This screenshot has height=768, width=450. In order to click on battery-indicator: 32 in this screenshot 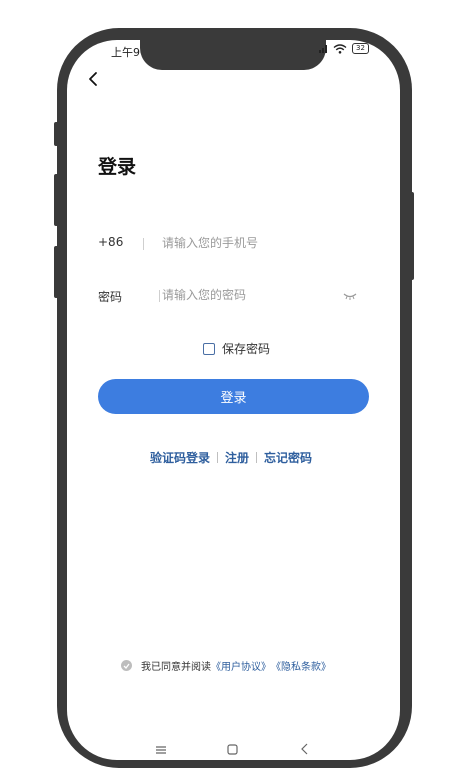, I will do `click(360, 48)`.